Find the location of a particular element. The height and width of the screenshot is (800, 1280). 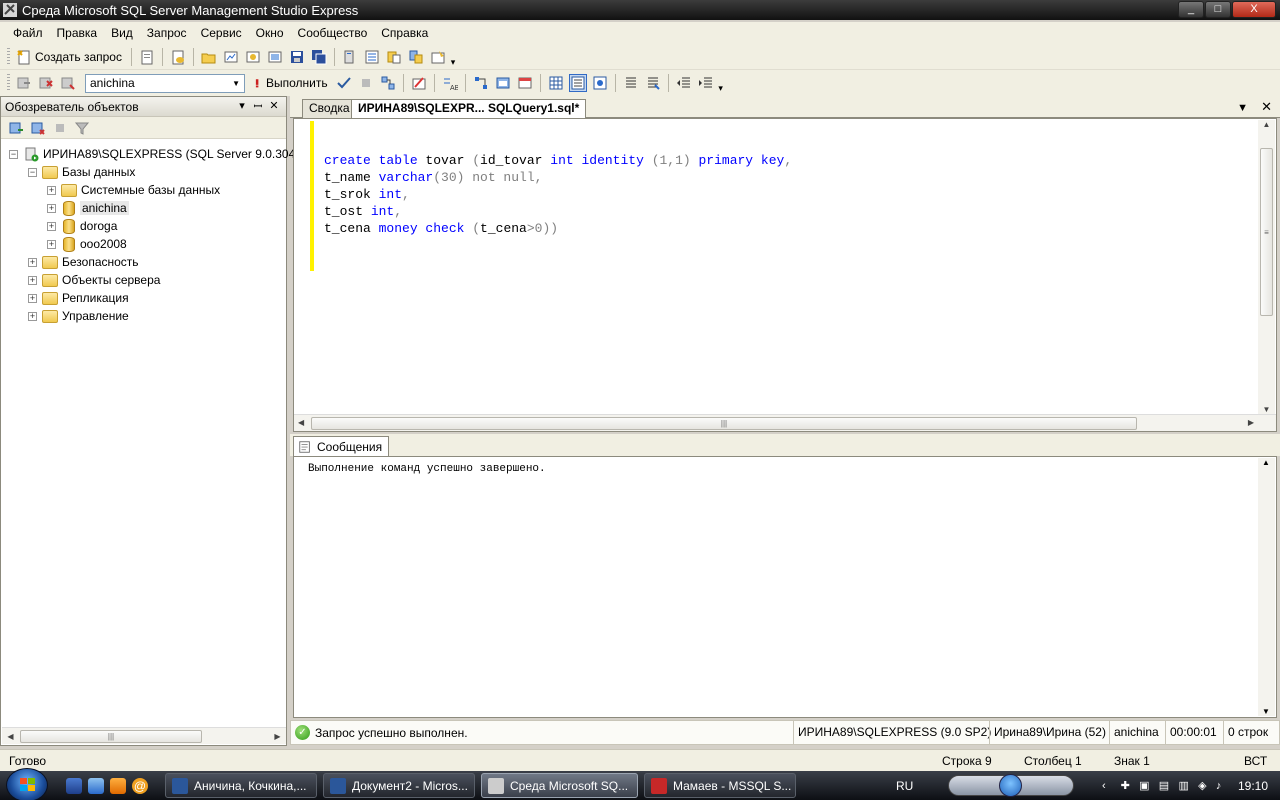

tree-node-server-objects: + Объекты сервера is located at coordinates (94, 280).